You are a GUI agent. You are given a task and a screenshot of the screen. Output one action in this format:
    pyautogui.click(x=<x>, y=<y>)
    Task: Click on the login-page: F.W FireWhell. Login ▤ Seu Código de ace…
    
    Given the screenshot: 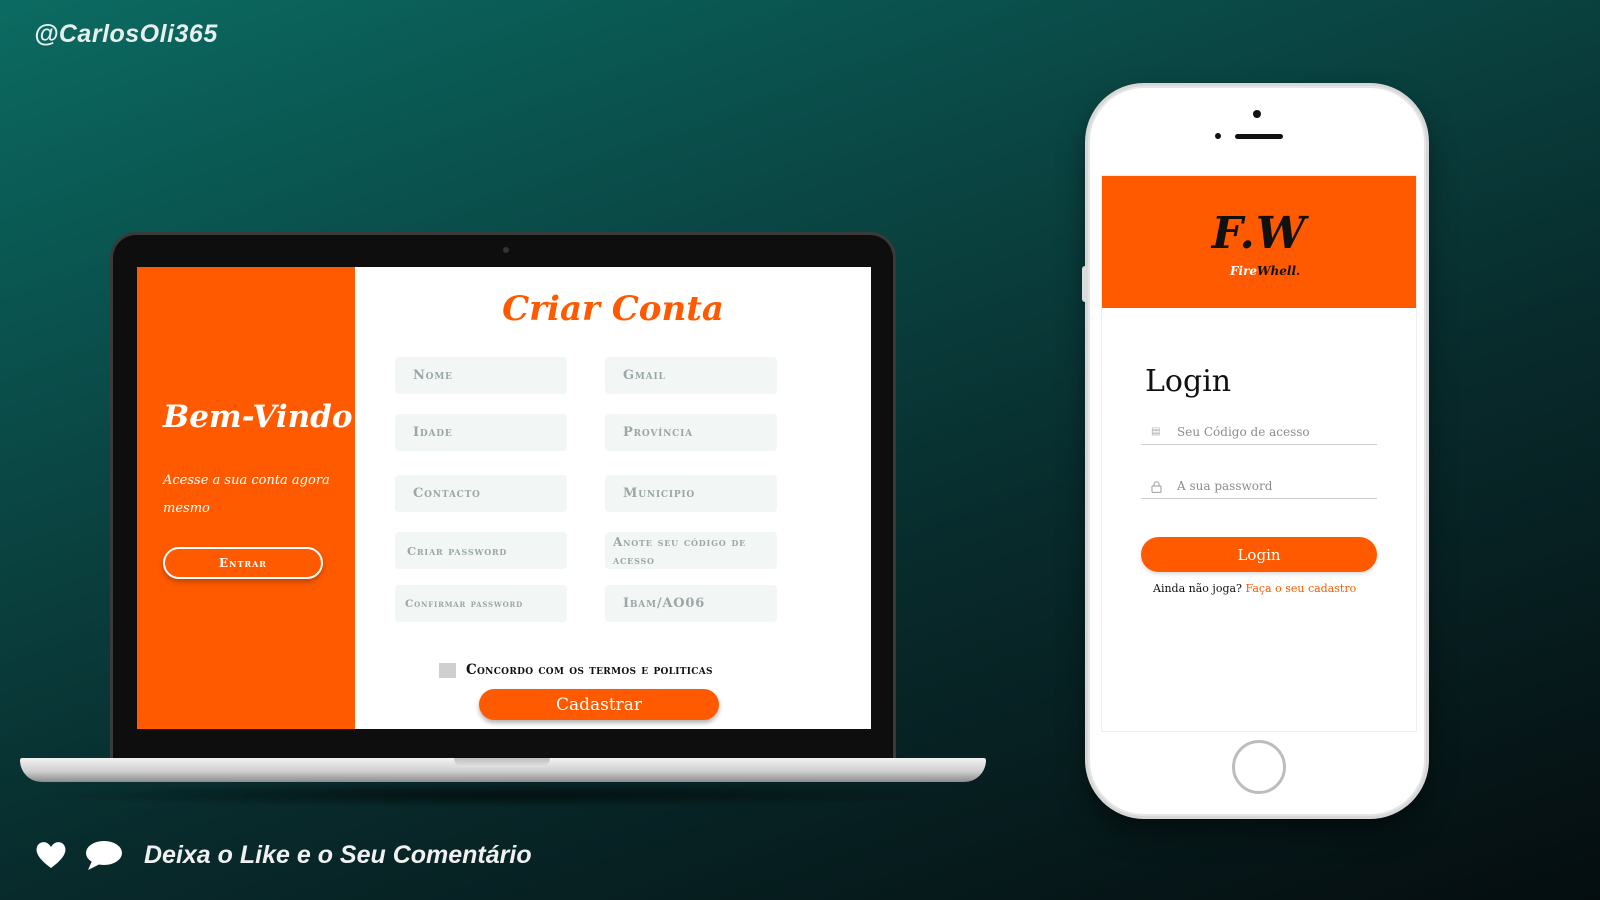 What is the action you would take?
    pyautogui.click(x=1259, y=453)
    